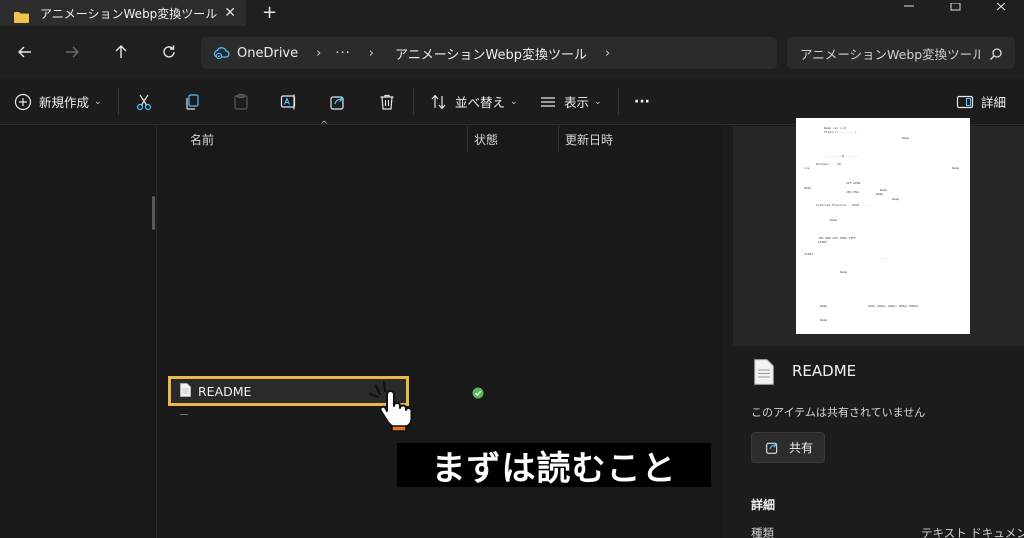  Describe the element at coordinates (23, 101) in the screenshot. I see `plus-circle-icon` at that location.